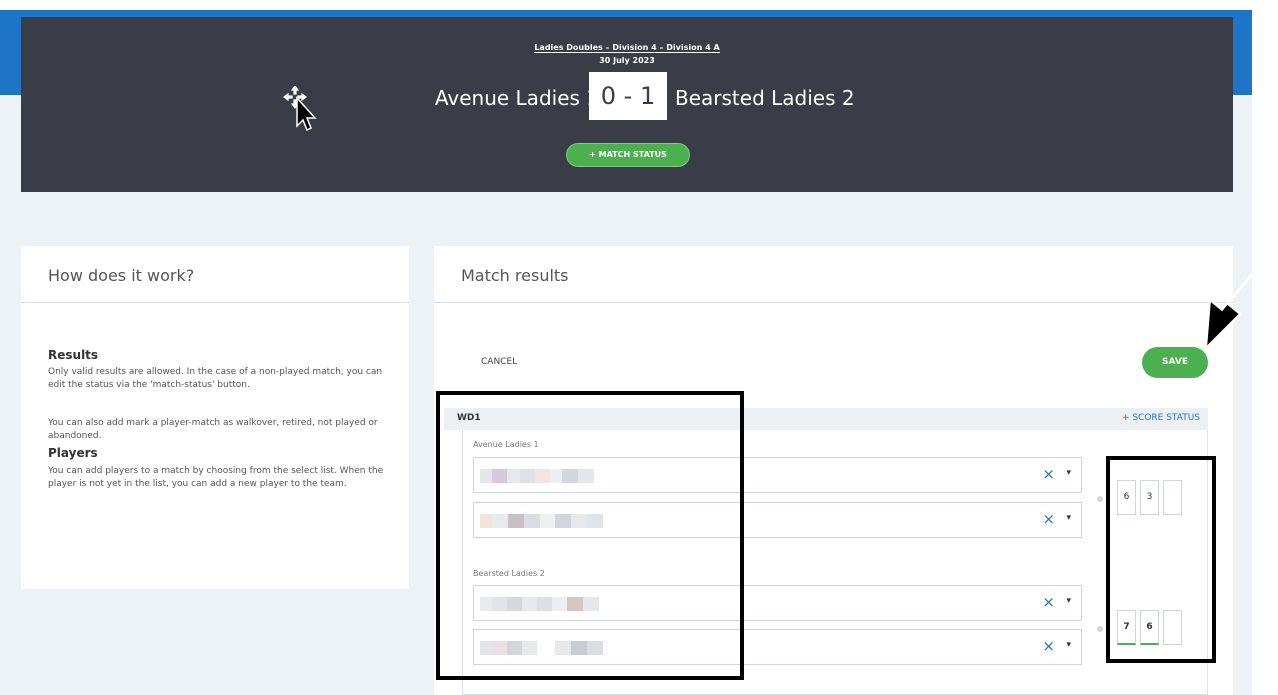 This screenshot has height=695, width=1278. What do you see at coordinates (73, 453) in the screenshot?
I see `players-heading: Players` at bounding box center [73, 453].